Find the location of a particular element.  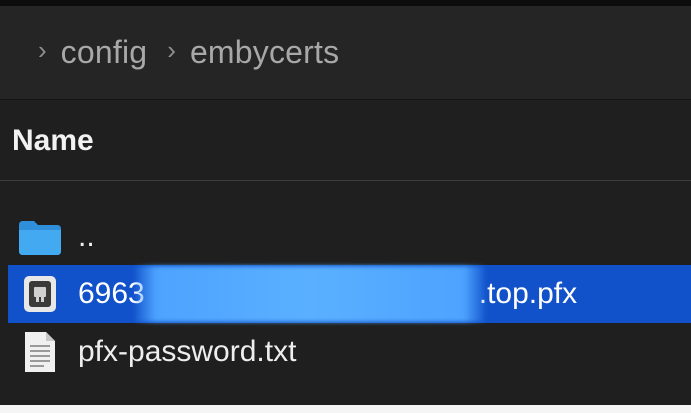

file-name: 6963 .top.pfx is located at coordinates (327, 294).